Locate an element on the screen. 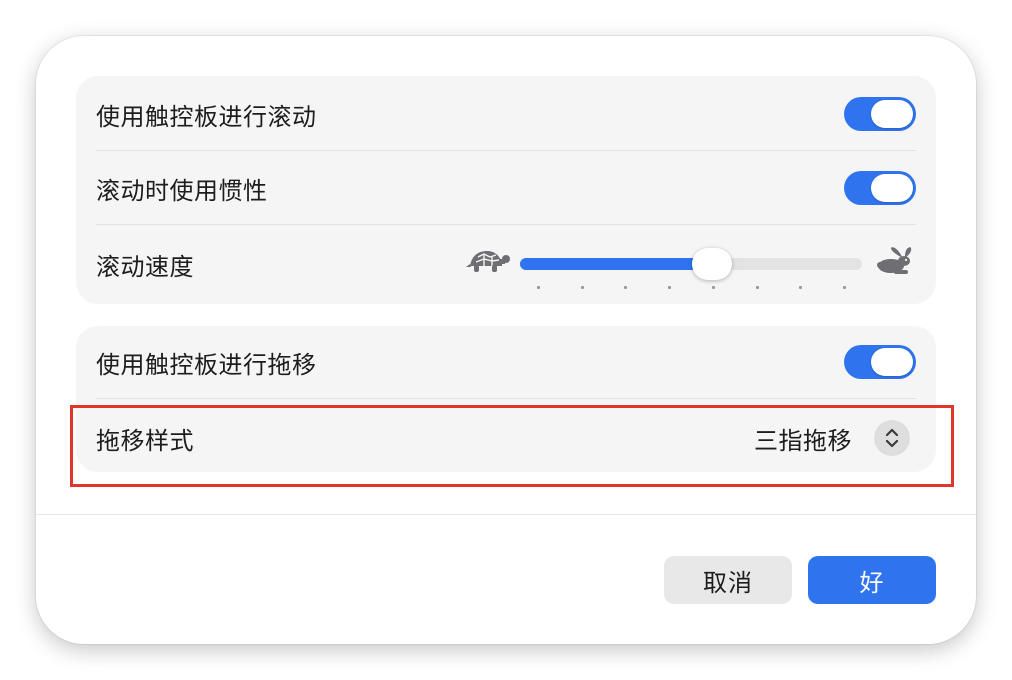 The height and width of the screenshot is (680, 1012). rabbit-icon is located at coordinates (894, 263).